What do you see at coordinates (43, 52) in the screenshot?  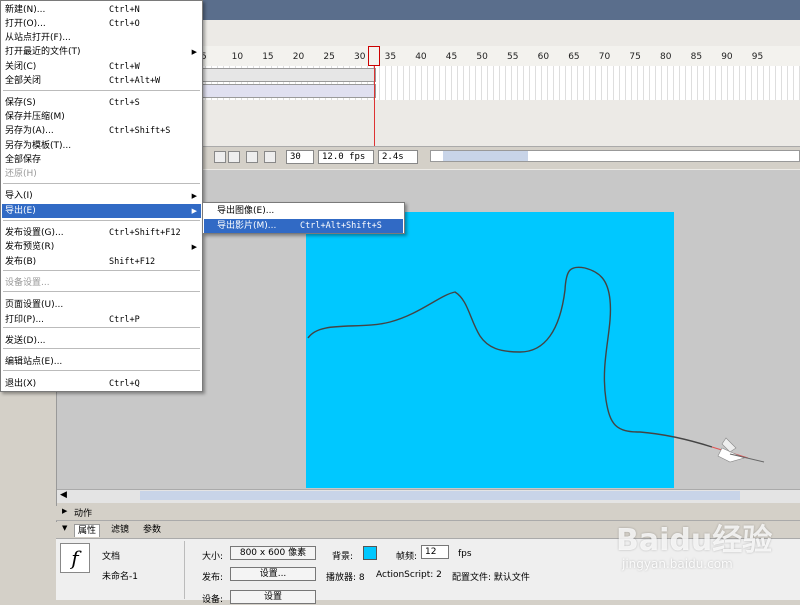 I see `menu-item-label: 打开最近的文件(T)` at bounding box center [43, 52].